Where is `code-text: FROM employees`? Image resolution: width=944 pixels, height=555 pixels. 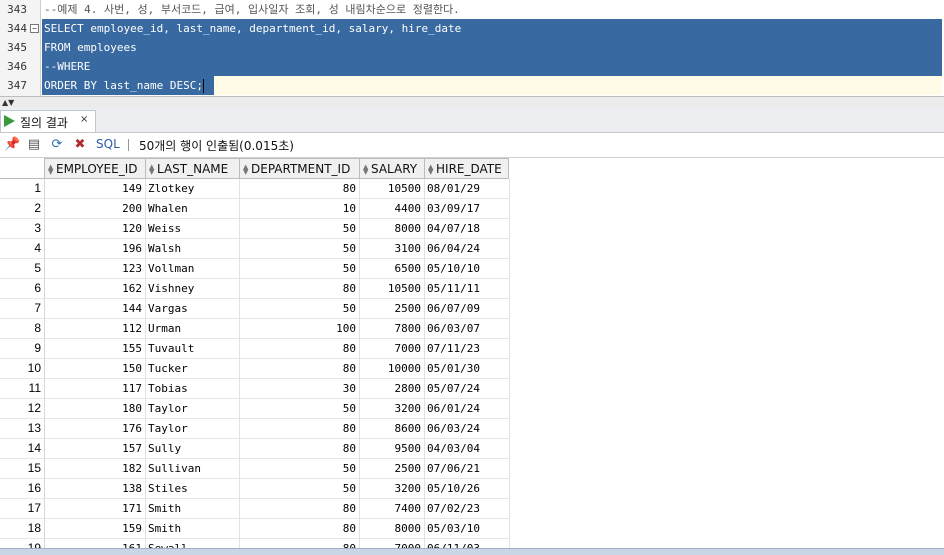
code-text: FROM employees is located at coordinates (90, 47).